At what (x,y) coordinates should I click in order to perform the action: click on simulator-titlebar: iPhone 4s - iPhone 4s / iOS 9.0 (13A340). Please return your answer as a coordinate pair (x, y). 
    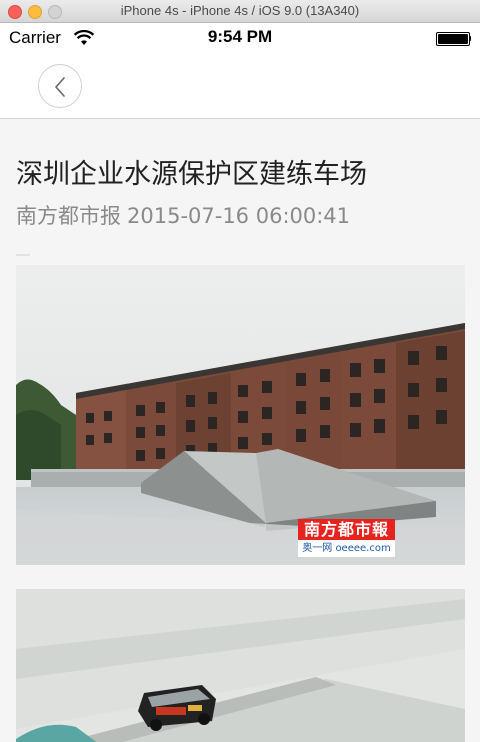
    Looking at the image, I should click on (240, 11).